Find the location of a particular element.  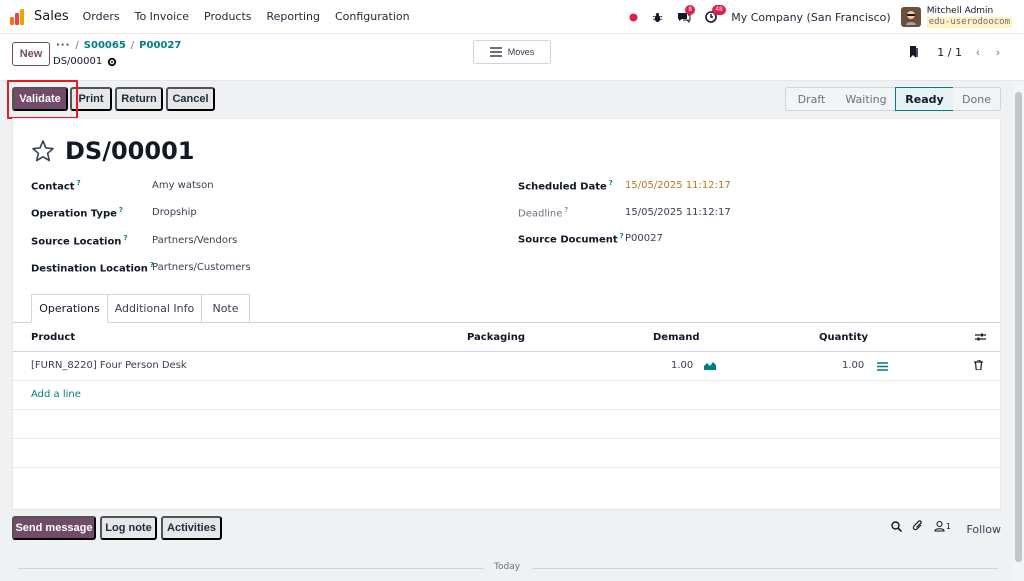

optional-columns-icon is located at coordinates (980, 337).